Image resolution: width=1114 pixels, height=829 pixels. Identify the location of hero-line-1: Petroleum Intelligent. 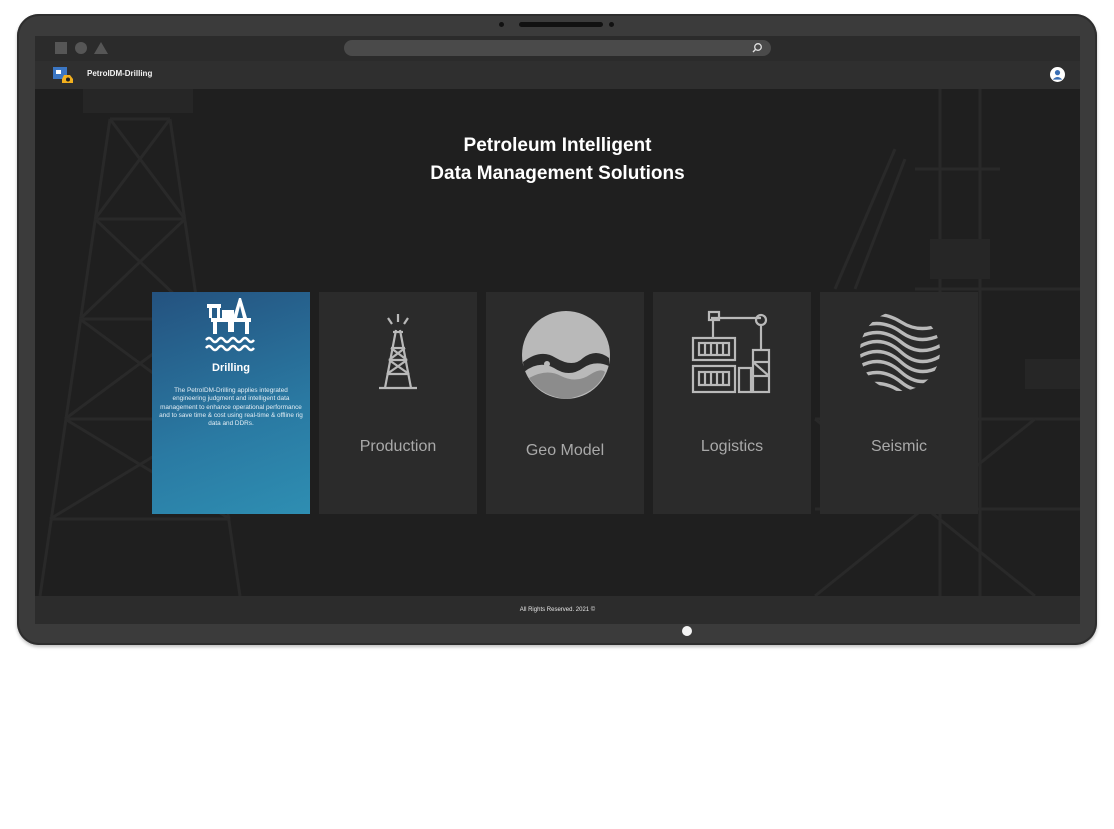
(557, 145).